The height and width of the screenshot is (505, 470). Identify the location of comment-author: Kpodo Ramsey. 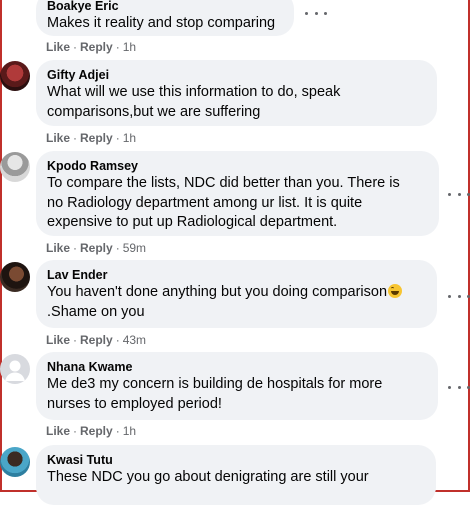
(237, 166).